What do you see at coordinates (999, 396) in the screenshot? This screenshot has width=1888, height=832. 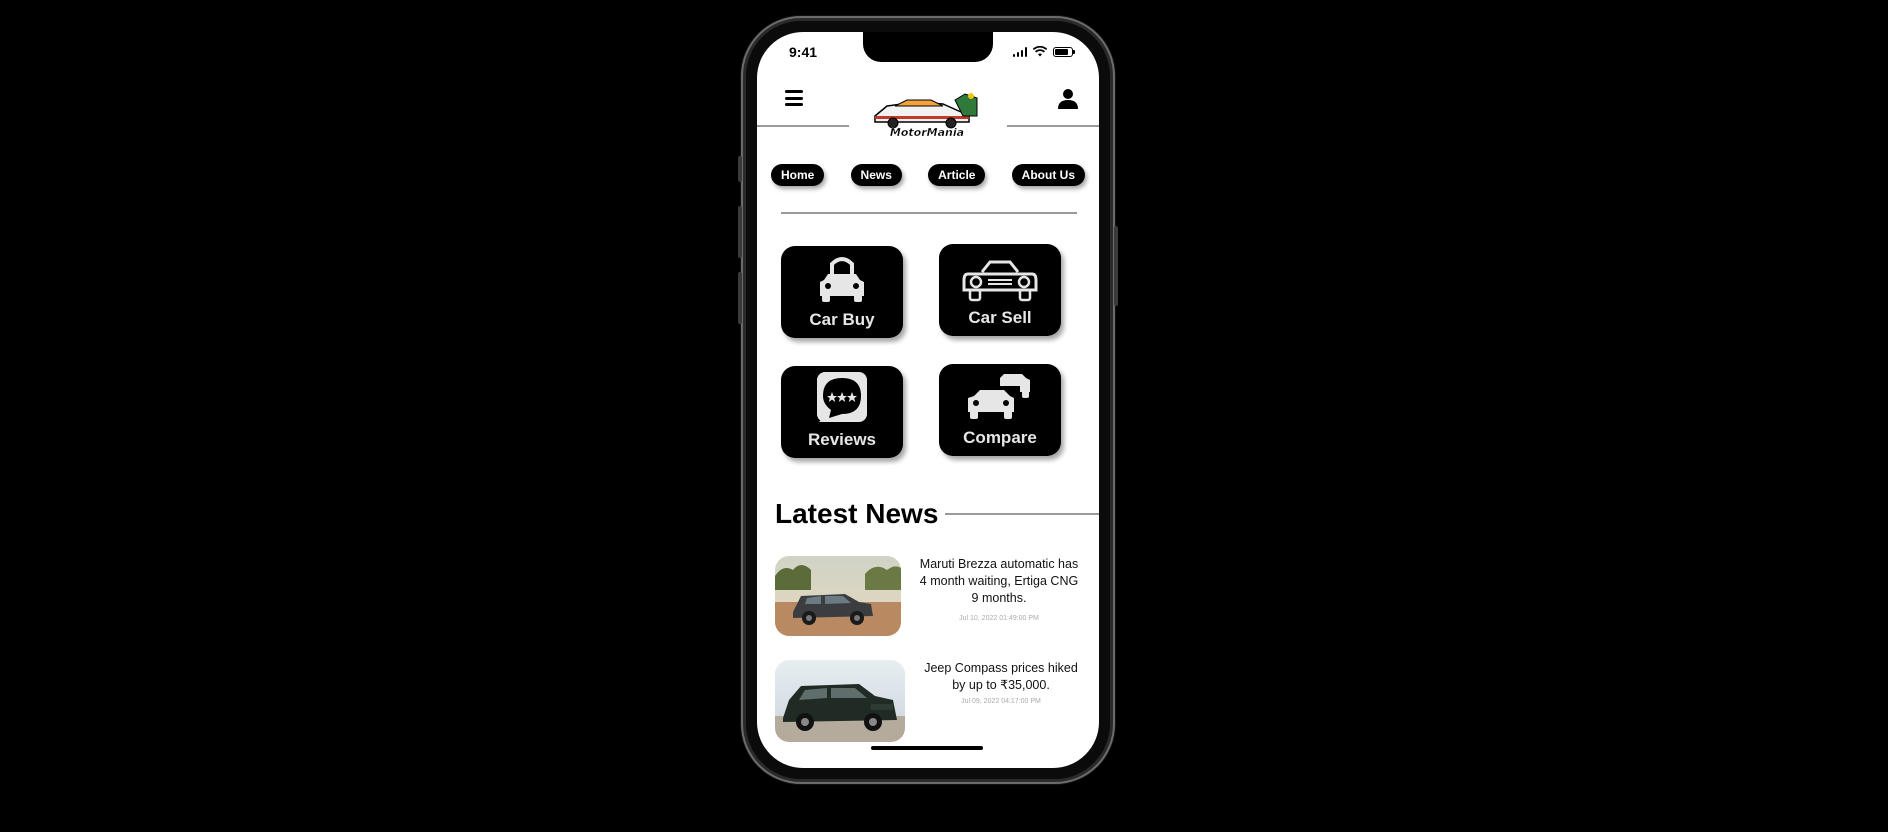 I see `compare-icon` at bounding box center [999, 396].